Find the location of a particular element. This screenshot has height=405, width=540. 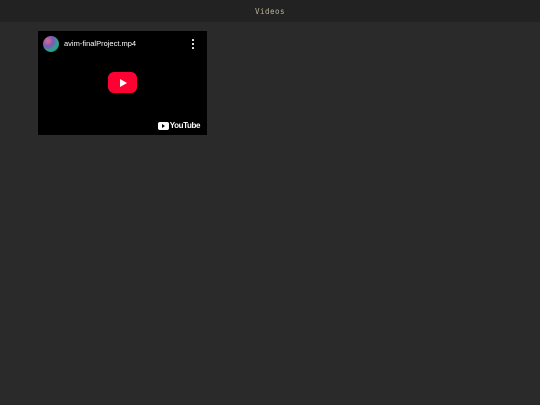

video-title-link: avim-finalProject.mp4 is located at coordinates (100, 43).